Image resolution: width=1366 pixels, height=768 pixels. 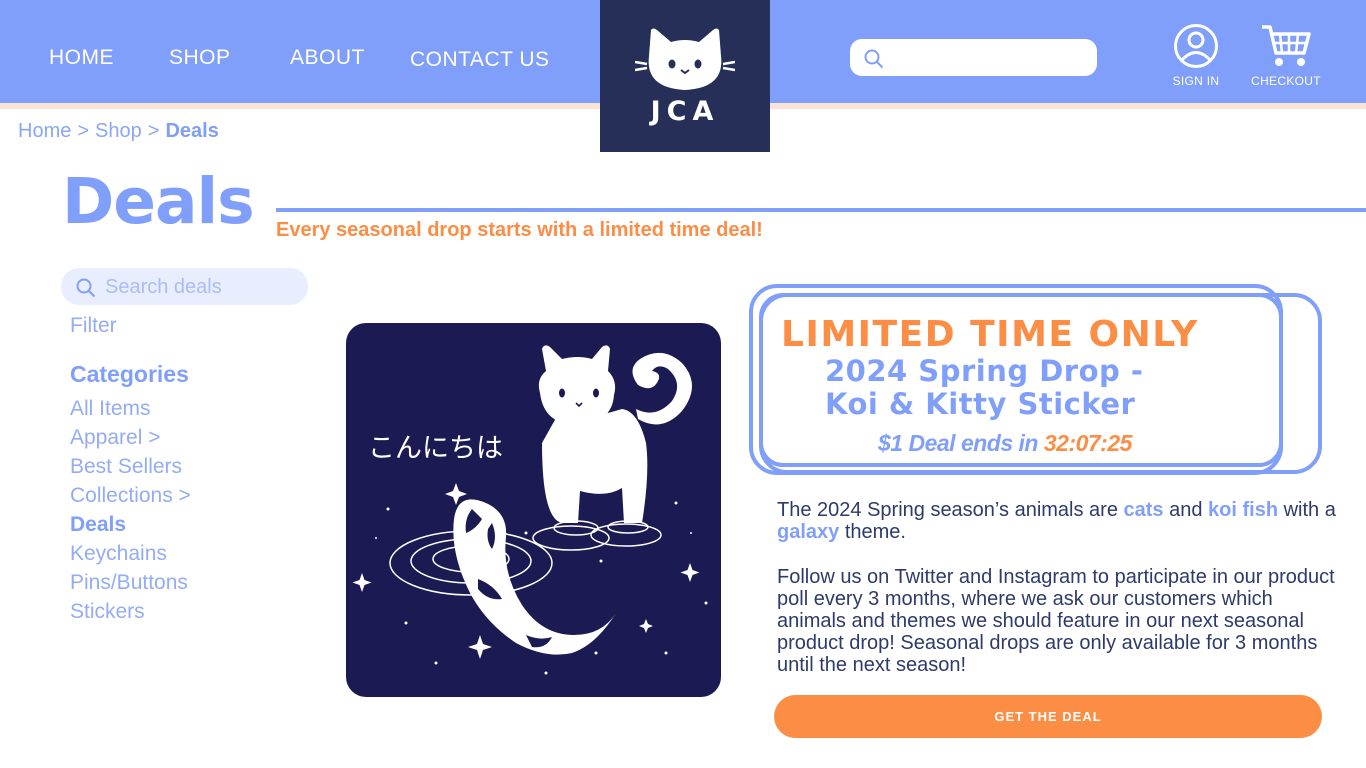 What do you see at coordinates (44, 131) in the screenshot?
I see `breadcrumb-home: Home` at bounding box center [44, 131].